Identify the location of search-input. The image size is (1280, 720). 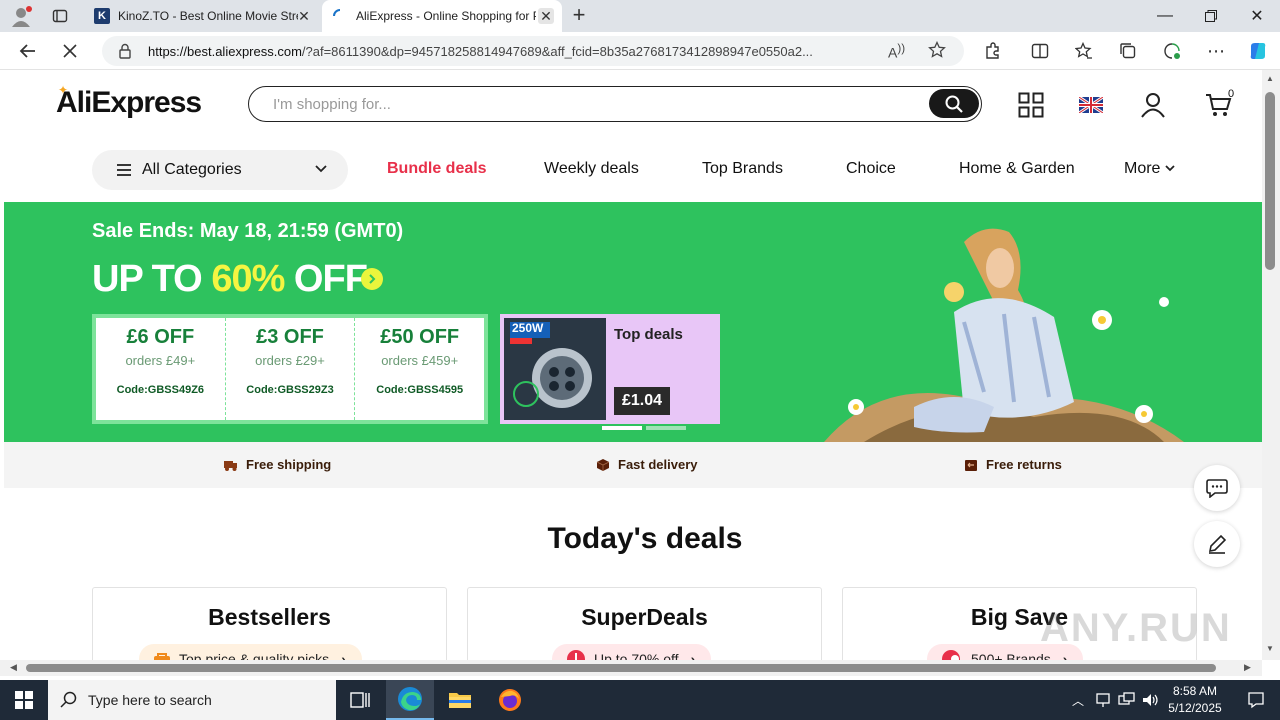
(583, 104).